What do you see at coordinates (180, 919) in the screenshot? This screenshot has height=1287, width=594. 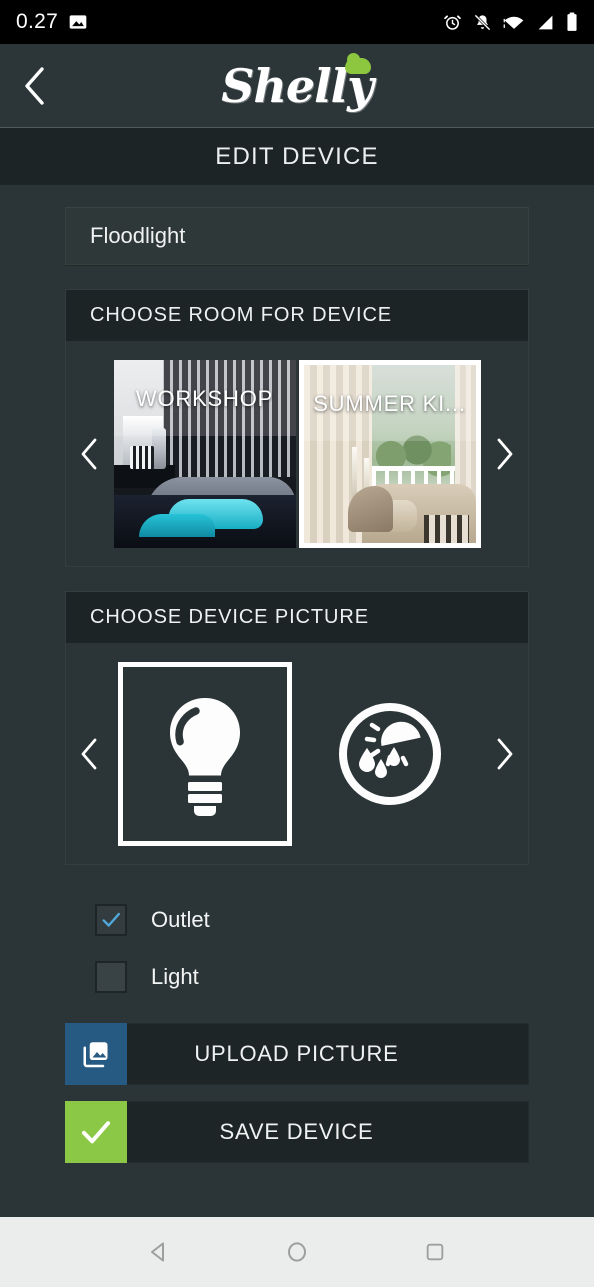 I see `outlet-label: Outlet` at bounding box center [180, 919].